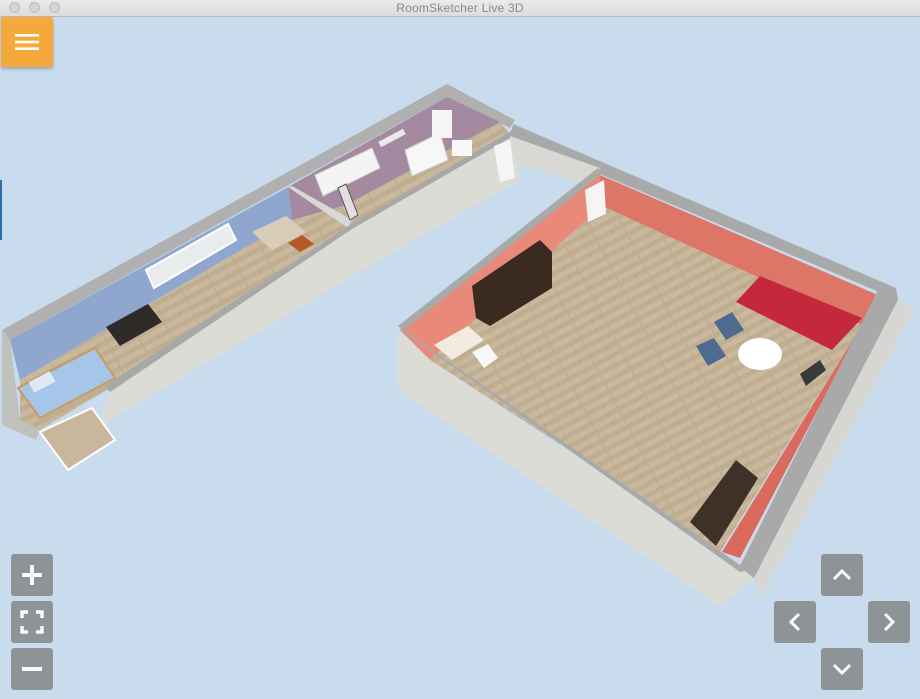 This screenshot has height=699, width=920. I want to click on chevron-up-icon, so click(842, 574).